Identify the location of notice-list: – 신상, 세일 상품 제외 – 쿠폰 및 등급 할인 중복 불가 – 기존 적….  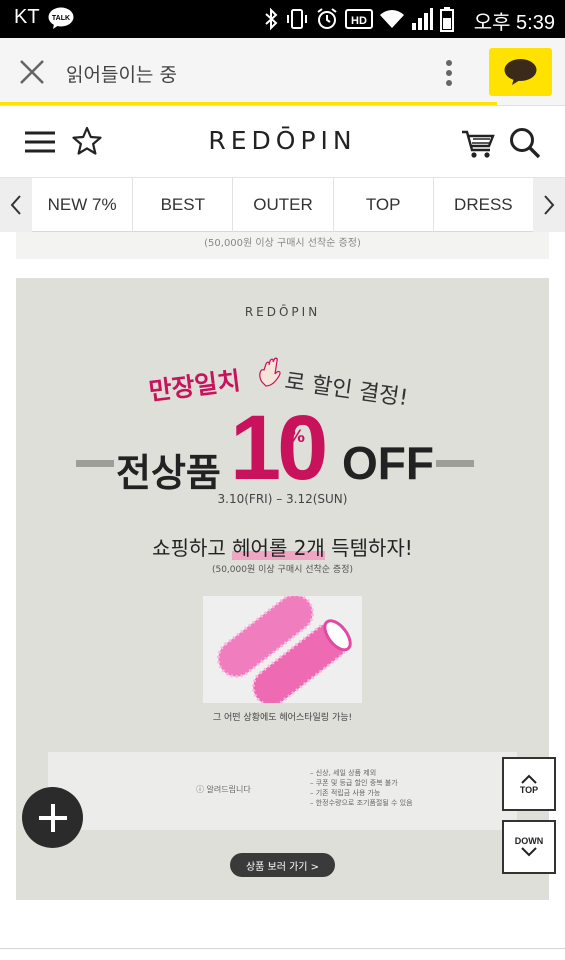
(361, 788).